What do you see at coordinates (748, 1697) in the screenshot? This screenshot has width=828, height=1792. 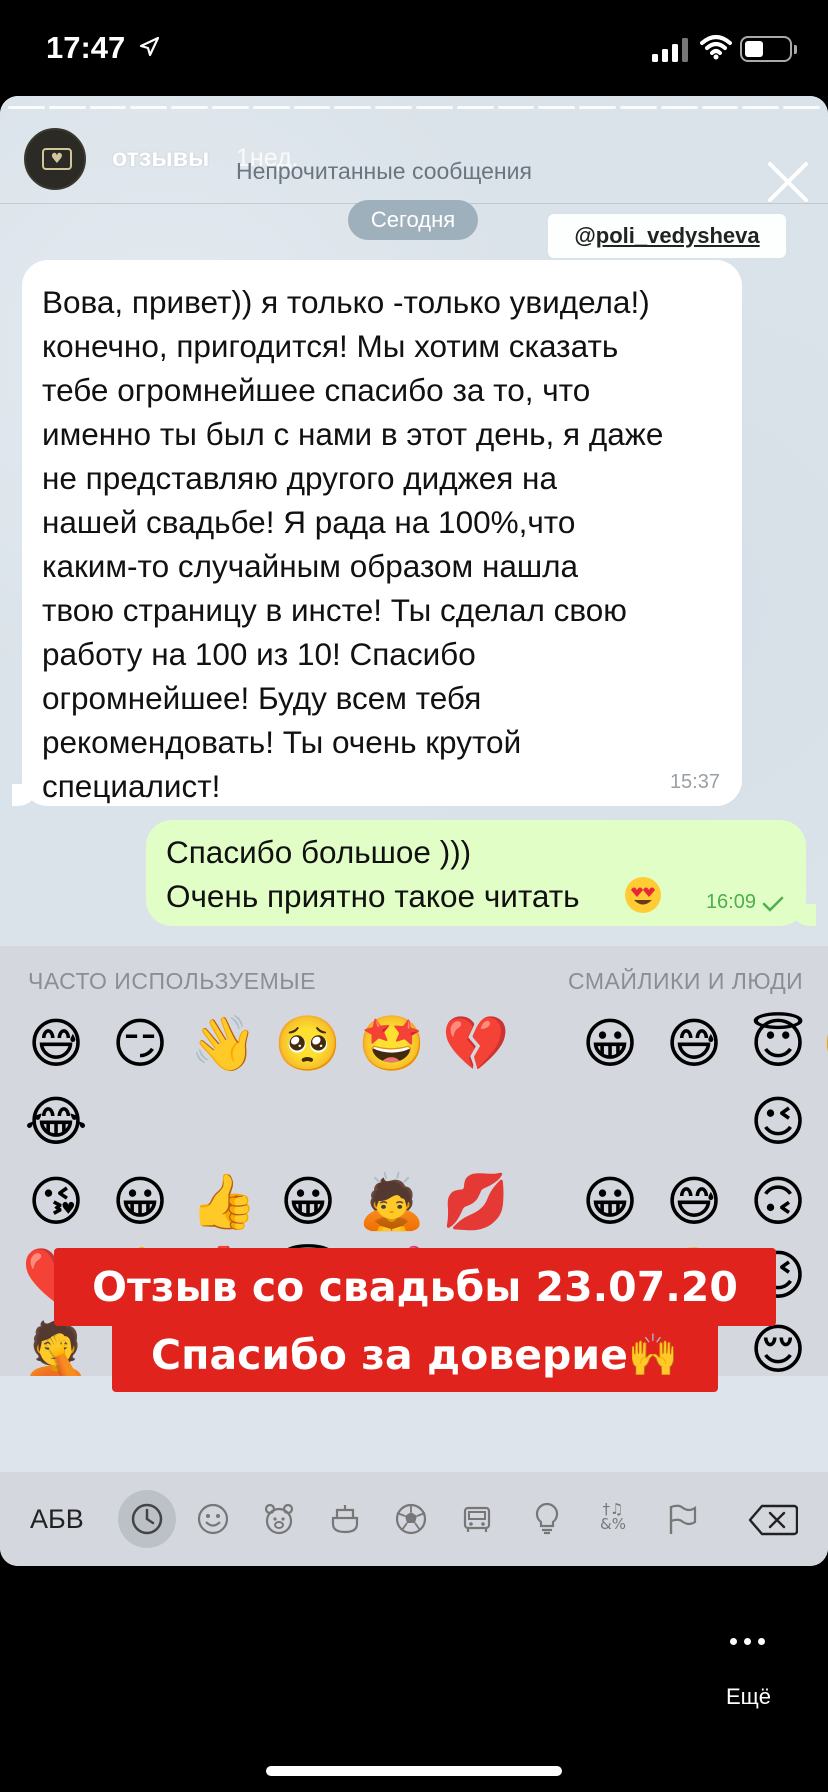 I see `more-options-label: Ещё` at bounding box center [748, 1697].